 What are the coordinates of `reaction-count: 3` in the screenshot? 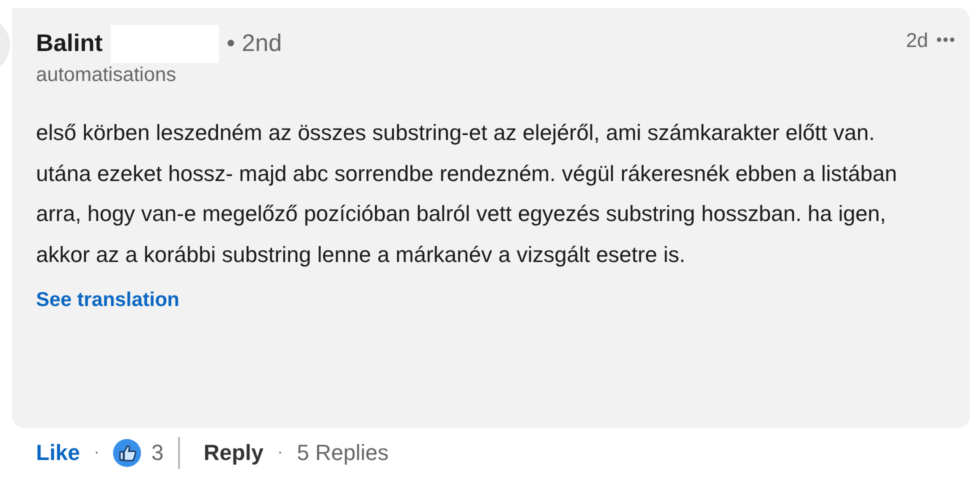 It's located at (157, 453).